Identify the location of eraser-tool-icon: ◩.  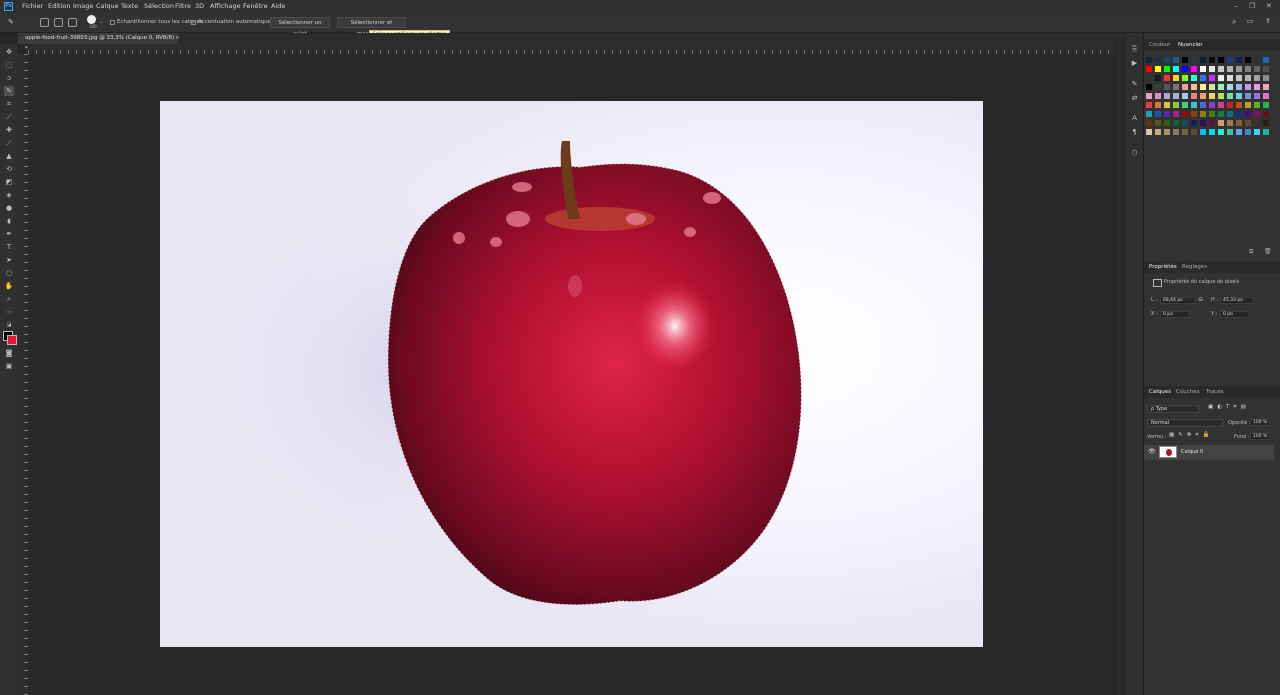
(9, 182).